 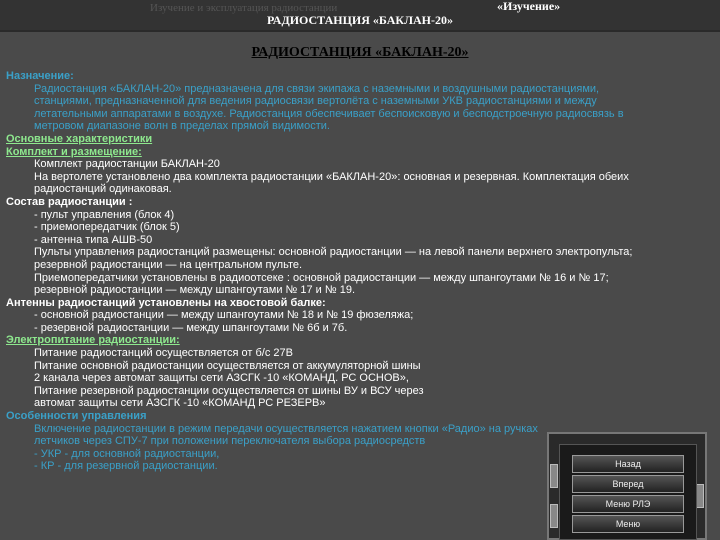 I want to click on kit-line: радиостанций одинаковая., so click(x=103, y=189).